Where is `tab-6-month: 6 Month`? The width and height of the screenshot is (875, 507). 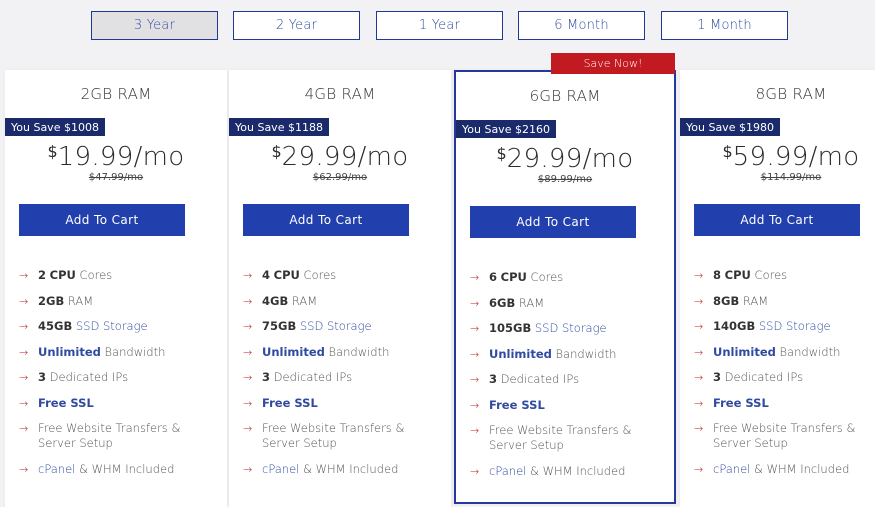
tab-6-month: 6 Month is located at coordinates (581, 25).